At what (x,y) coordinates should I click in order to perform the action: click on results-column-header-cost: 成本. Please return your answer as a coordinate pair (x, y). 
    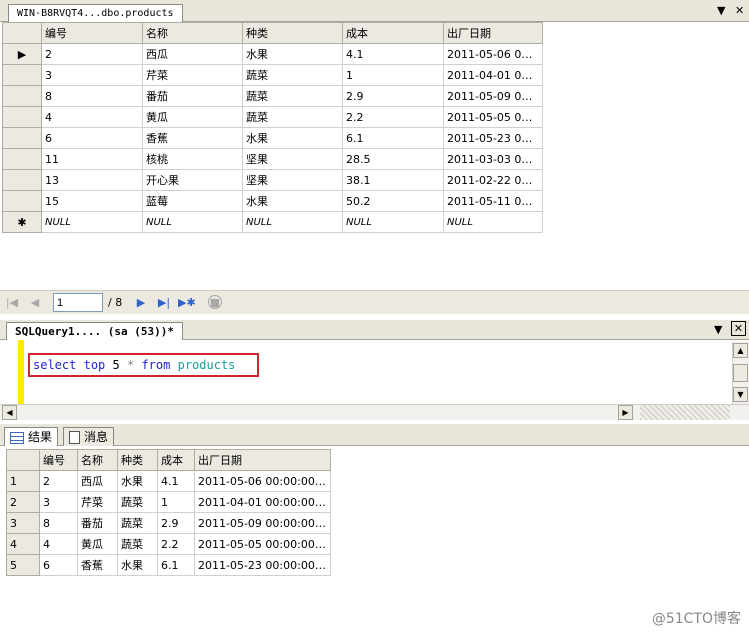
    Looking at the image, I should click on (176, 460).